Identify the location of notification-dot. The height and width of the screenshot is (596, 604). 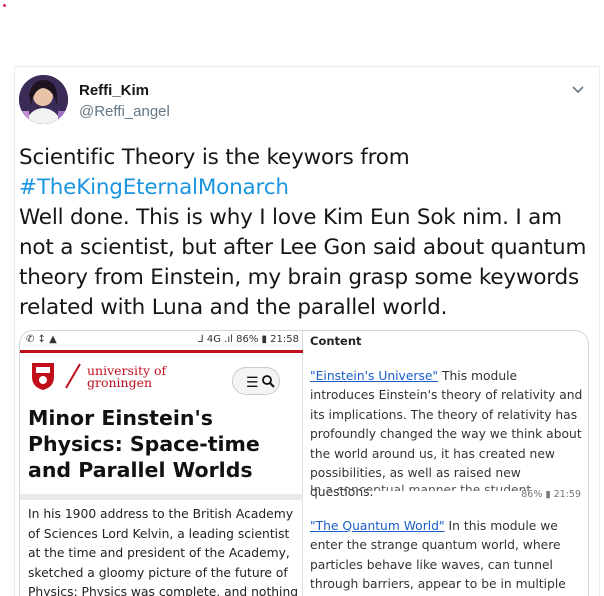
(4, 5).